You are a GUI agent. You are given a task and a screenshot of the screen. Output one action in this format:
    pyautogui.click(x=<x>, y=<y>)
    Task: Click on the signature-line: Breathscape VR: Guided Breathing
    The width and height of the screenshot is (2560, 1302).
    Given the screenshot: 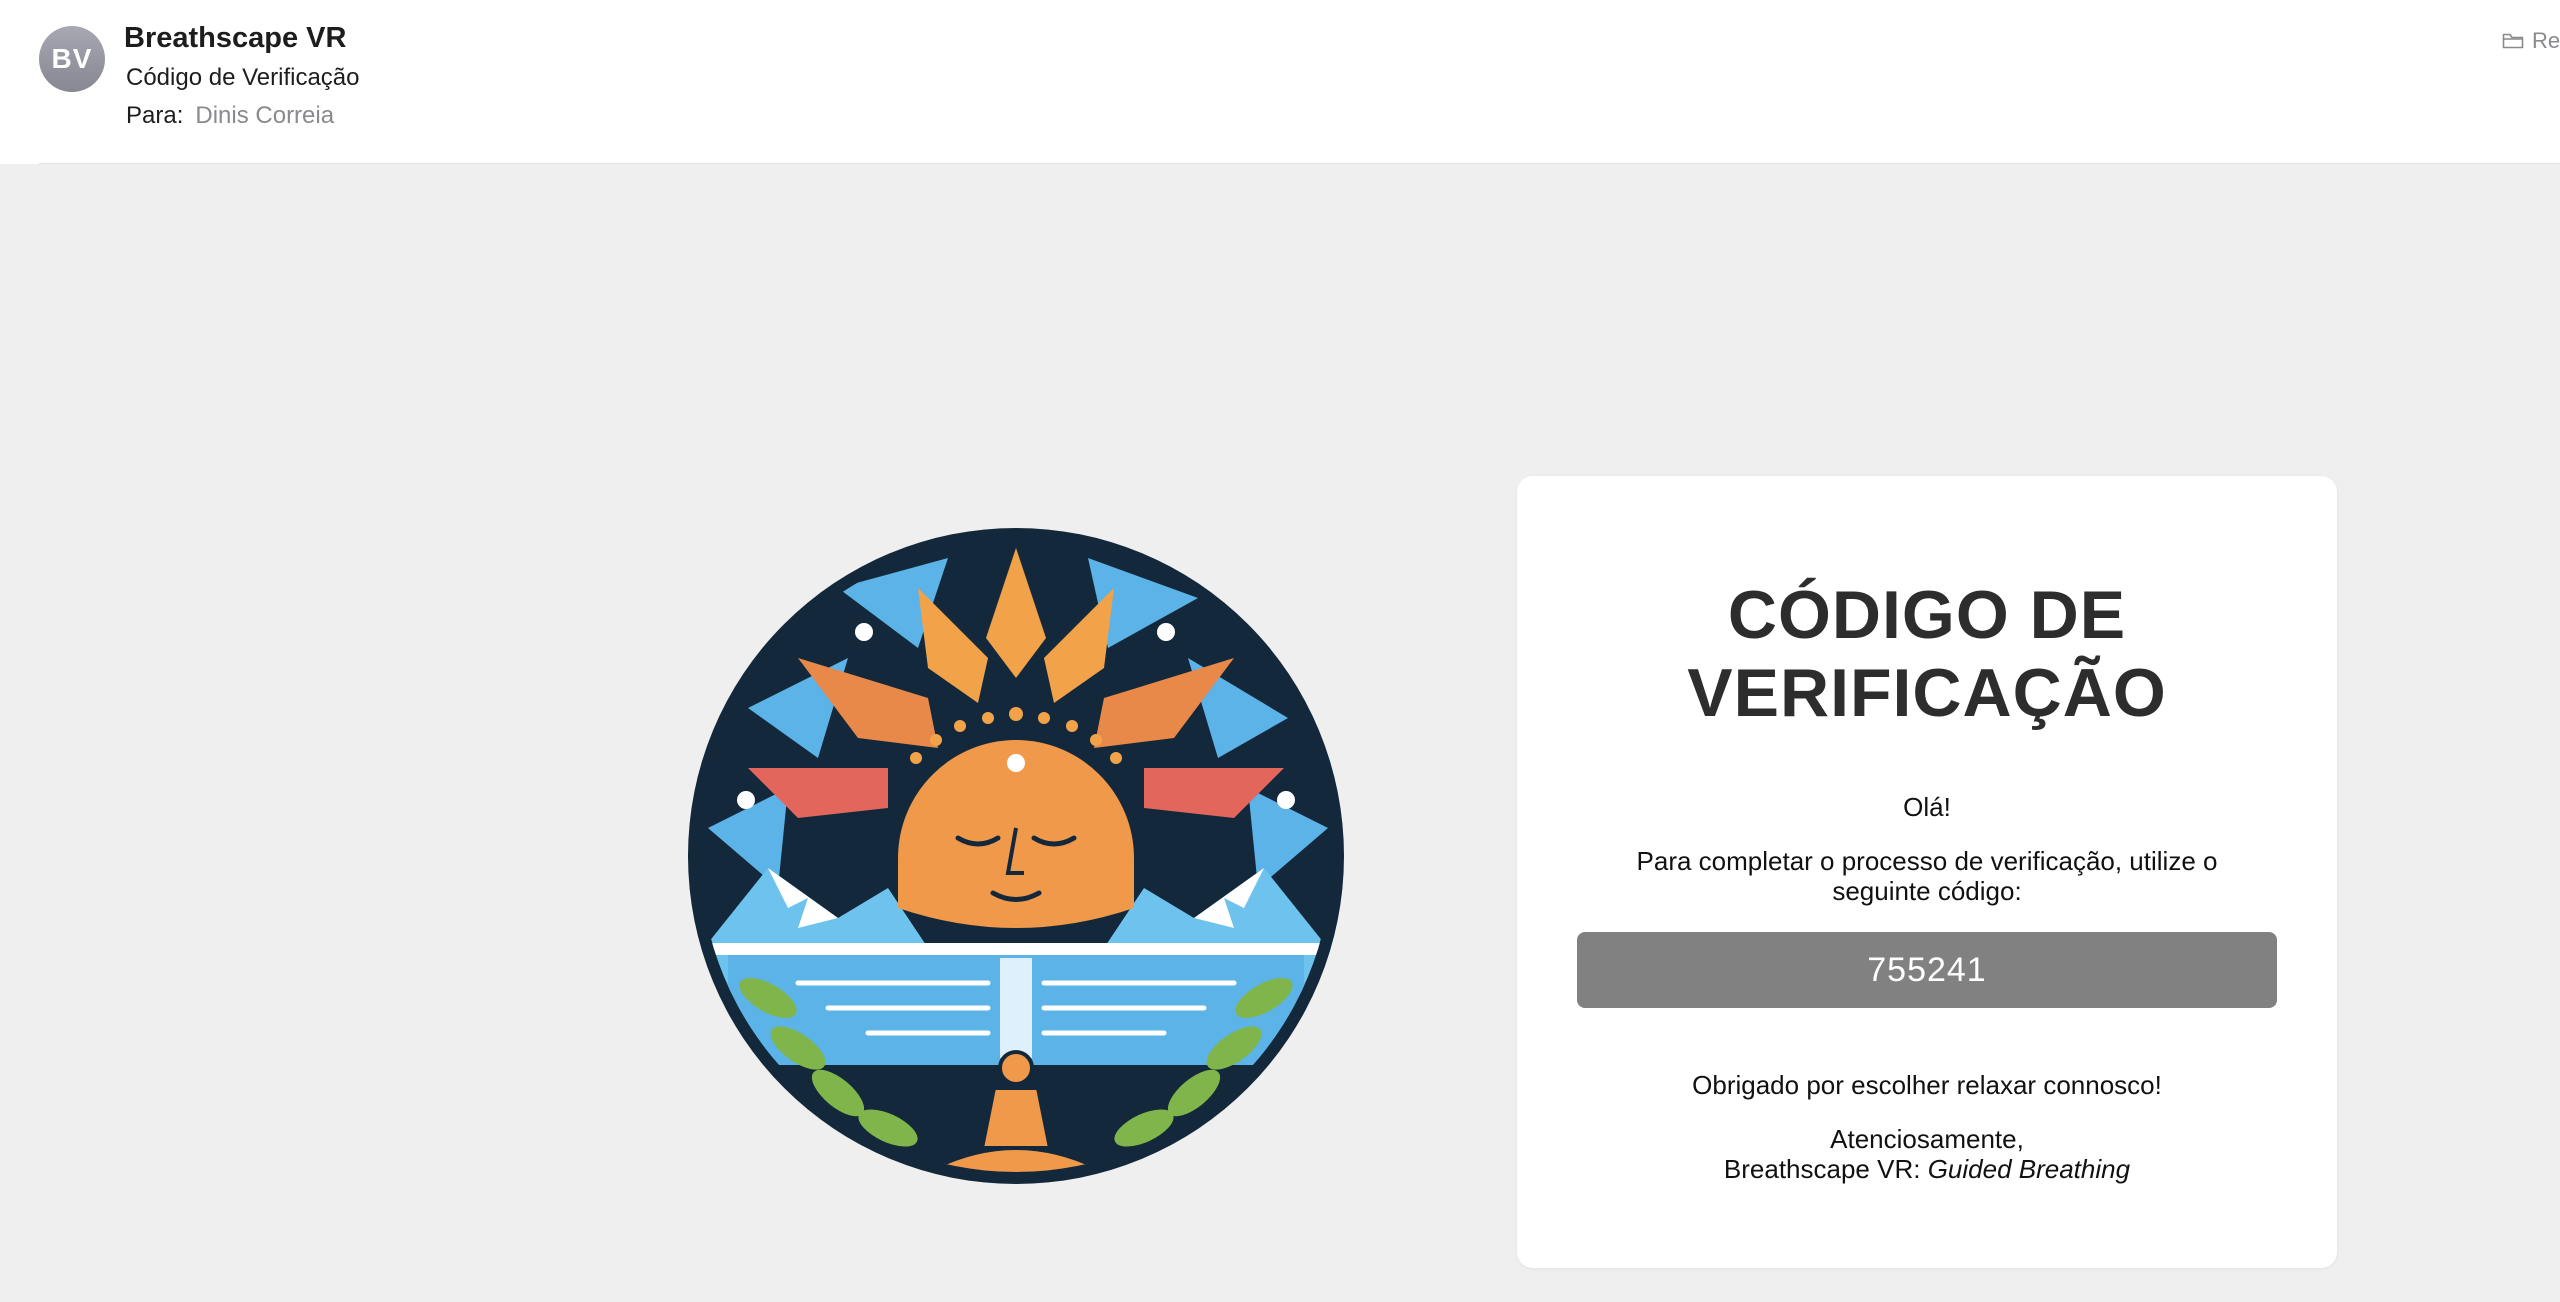 What is the action you would take?
    pyautogui.click(x=1927, y=1169)
    